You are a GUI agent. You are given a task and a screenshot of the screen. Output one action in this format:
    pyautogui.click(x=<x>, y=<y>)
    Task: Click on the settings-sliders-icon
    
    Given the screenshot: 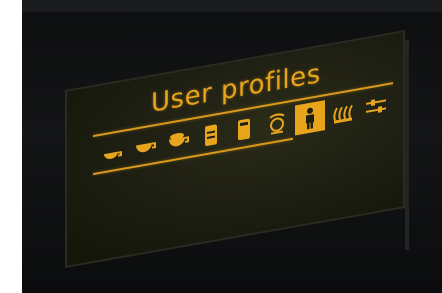 What is the action you would take?
    pyautogui.click(x=376, y=106)
    